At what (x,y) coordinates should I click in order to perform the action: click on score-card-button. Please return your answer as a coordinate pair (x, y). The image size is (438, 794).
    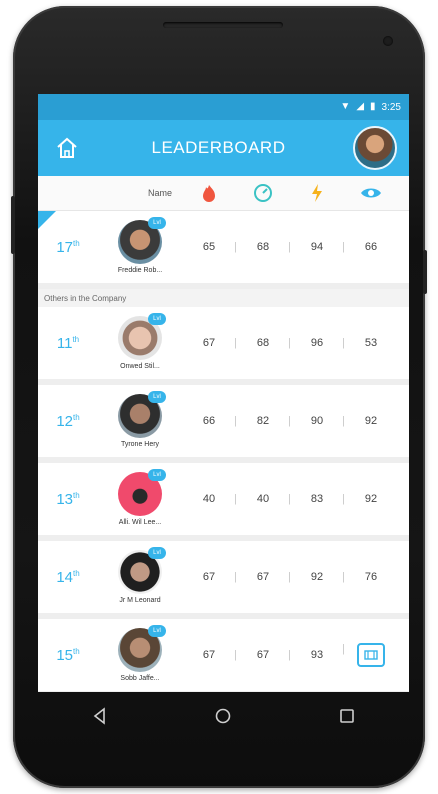
    Looking at the image, I should click on (370, 655).